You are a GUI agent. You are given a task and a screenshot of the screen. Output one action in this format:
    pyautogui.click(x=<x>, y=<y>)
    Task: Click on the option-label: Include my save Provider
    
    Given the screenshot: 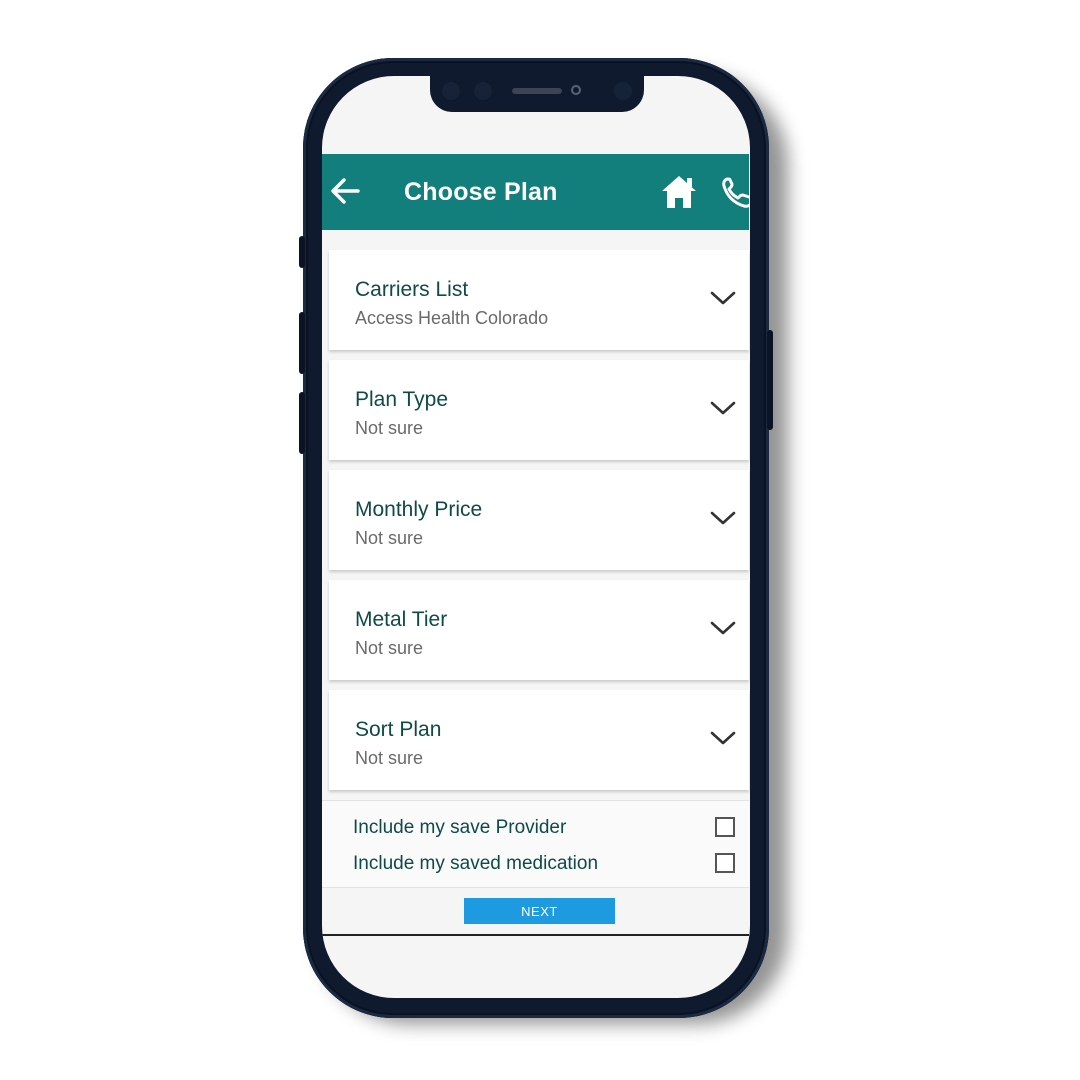 What is the action you would take?
    pyautogui.click(x=460, y=827)
    